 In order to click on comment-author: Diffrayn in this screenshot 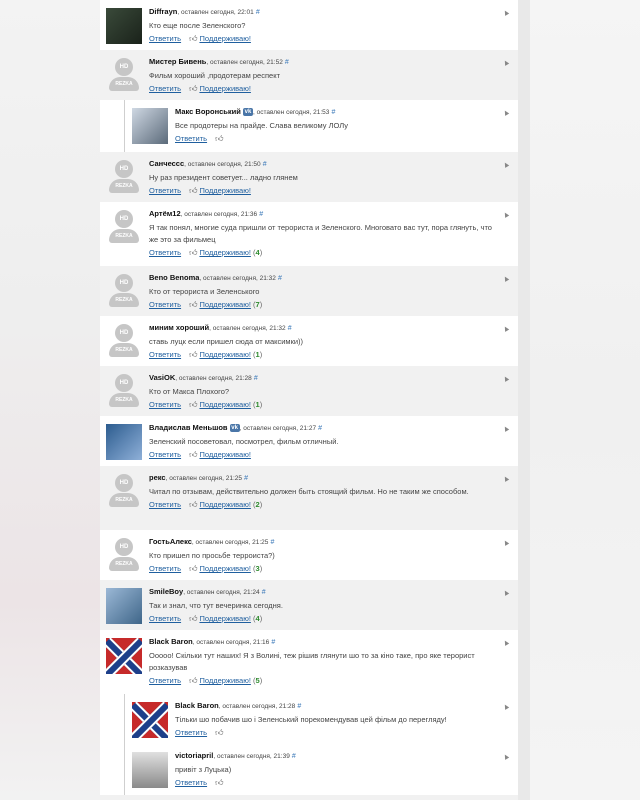, I will do `click(163, 11)`.